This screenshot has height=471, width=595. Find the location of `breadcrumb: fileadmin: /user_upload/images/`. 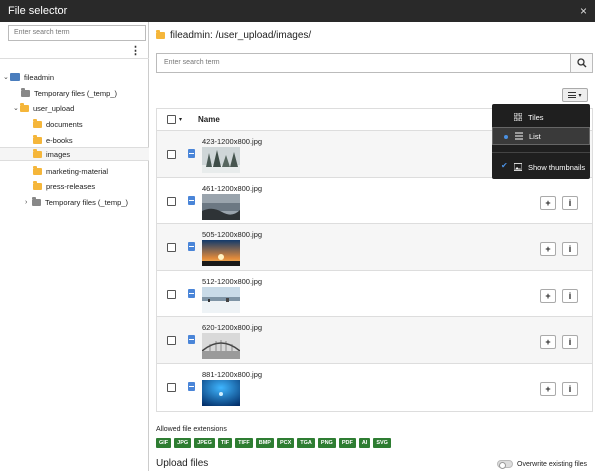

breadcrumb: fileadmin: /user_upload/images/ is located at coordinates (233, 35).